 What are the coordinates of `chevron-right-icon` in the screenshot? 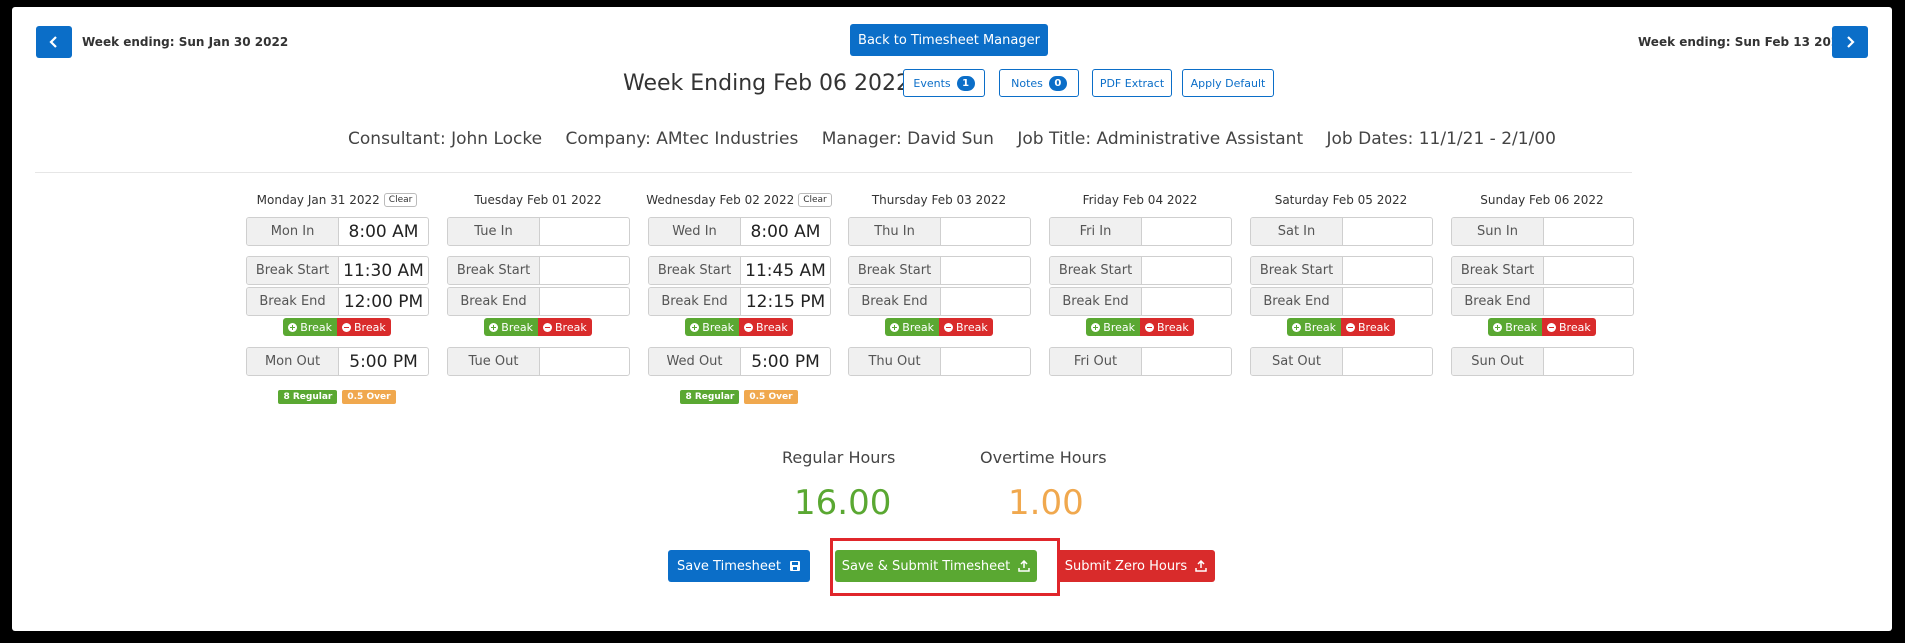 It's located at (1851, 42).